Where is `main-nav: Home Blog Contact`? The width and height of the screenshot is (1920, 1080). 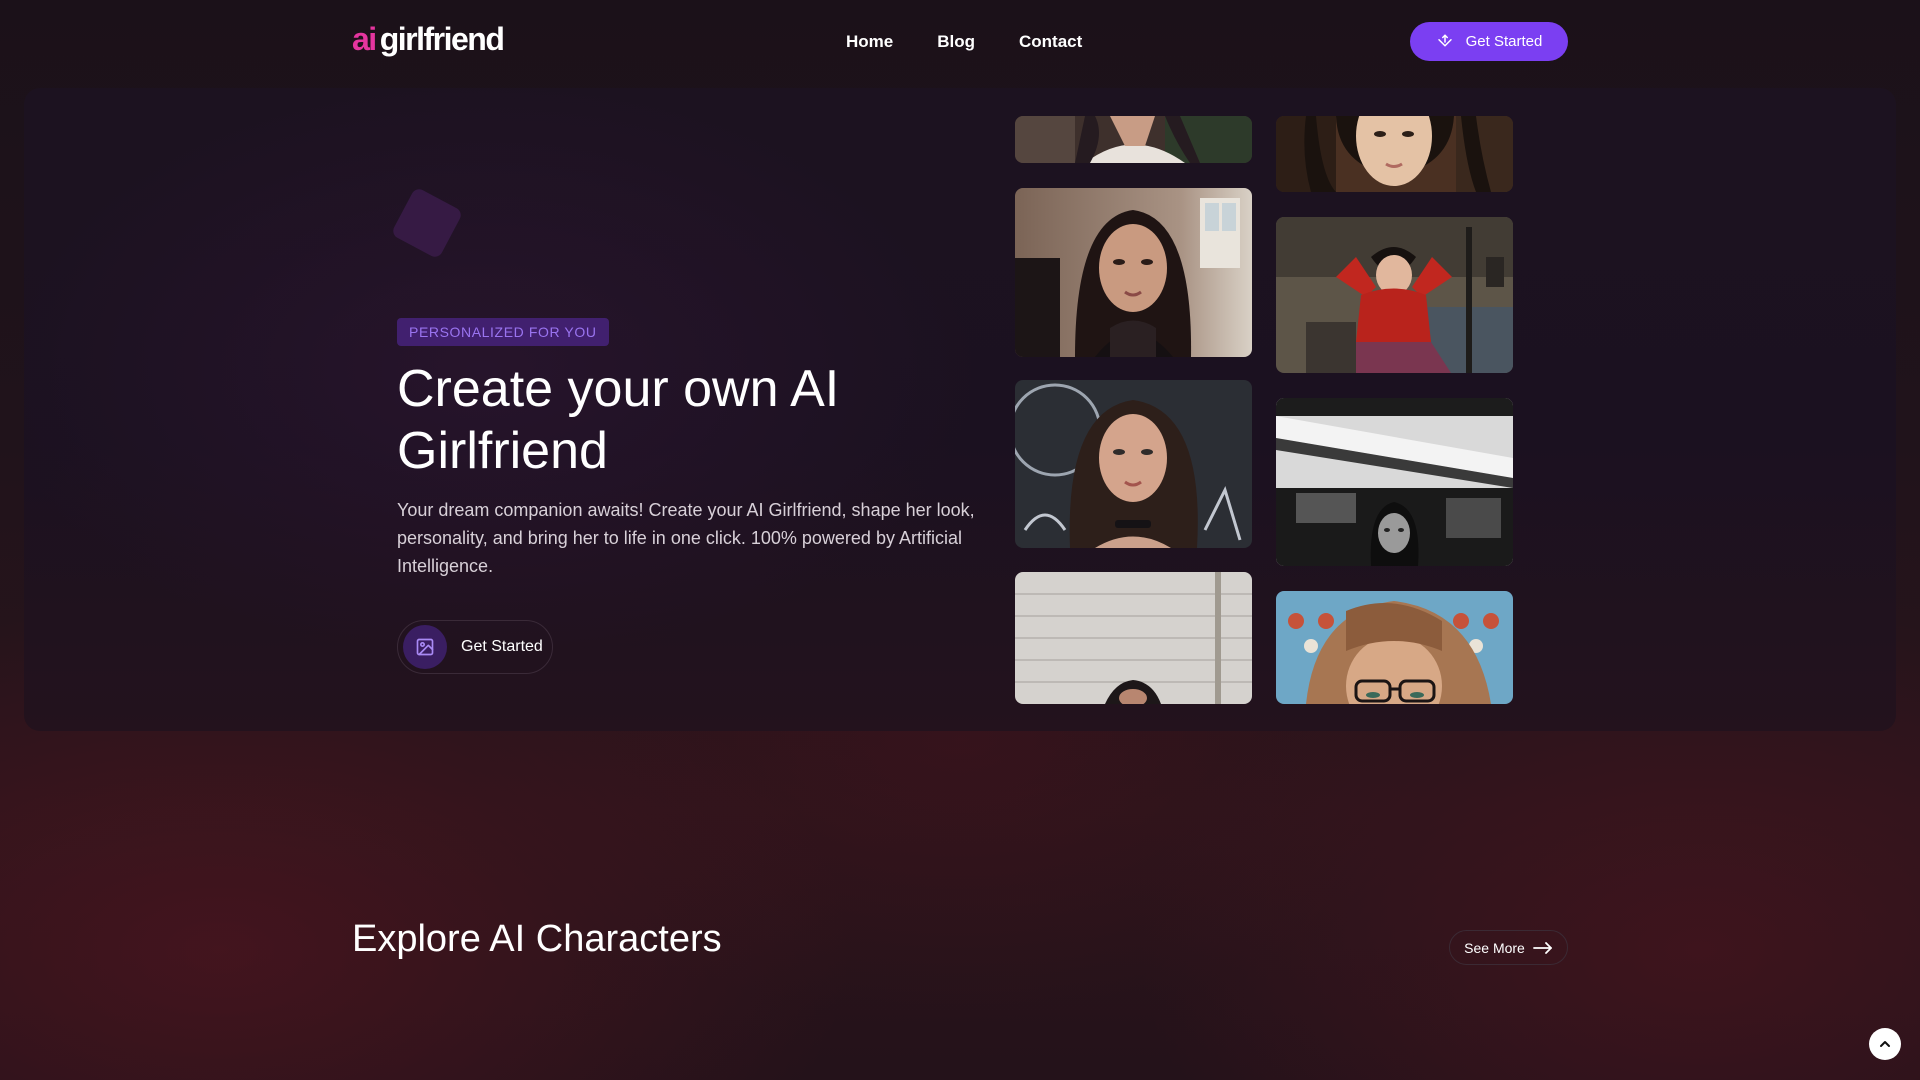 main-nav: Home Blog Contact is located at coordinates (964, 42).